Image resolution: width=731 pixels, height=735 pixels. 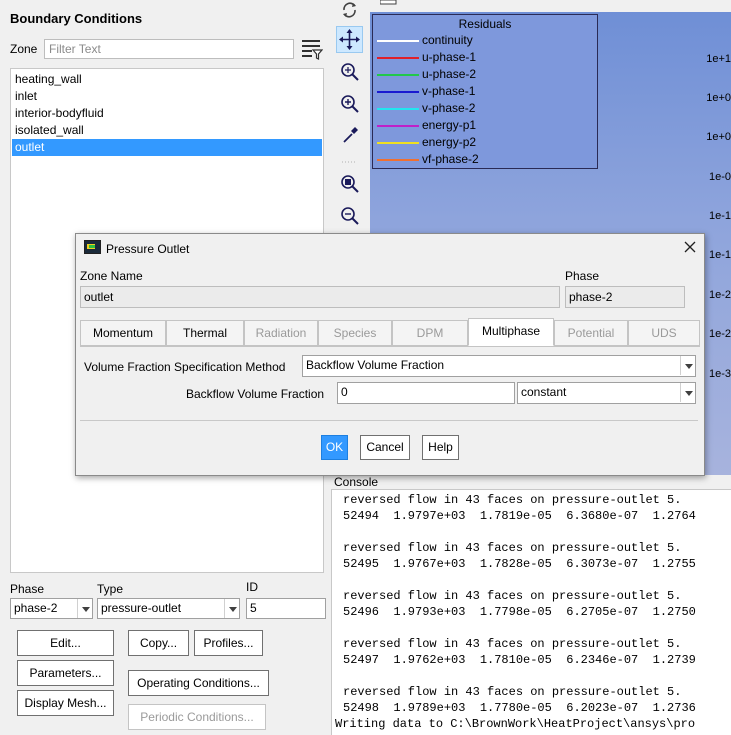 I want to click on legend-title: Residuals, so click(x=485, y=24).